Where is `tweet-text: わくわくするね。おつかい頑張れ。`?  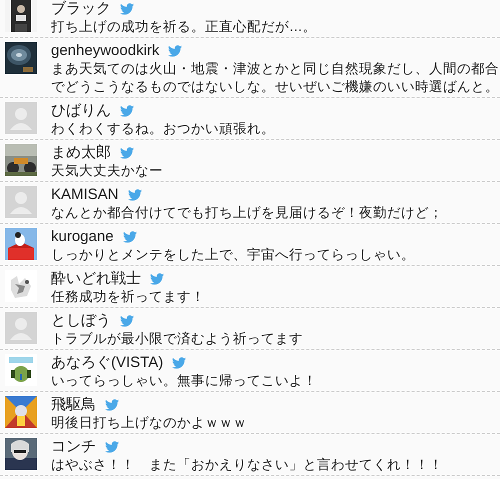 tweet-text: わくわくするね。おつかい頑張れ。 is located at coordinates (163, 129).